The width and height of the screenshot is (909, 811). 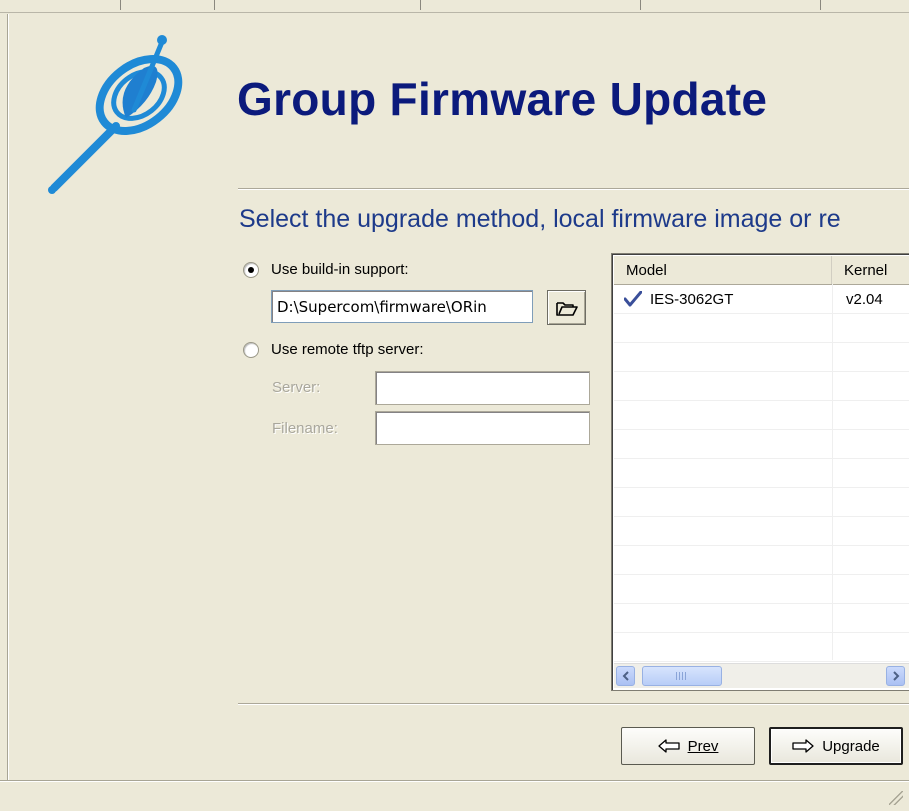 I want to click on prev-button: Prev, so click(x=688, y=746).